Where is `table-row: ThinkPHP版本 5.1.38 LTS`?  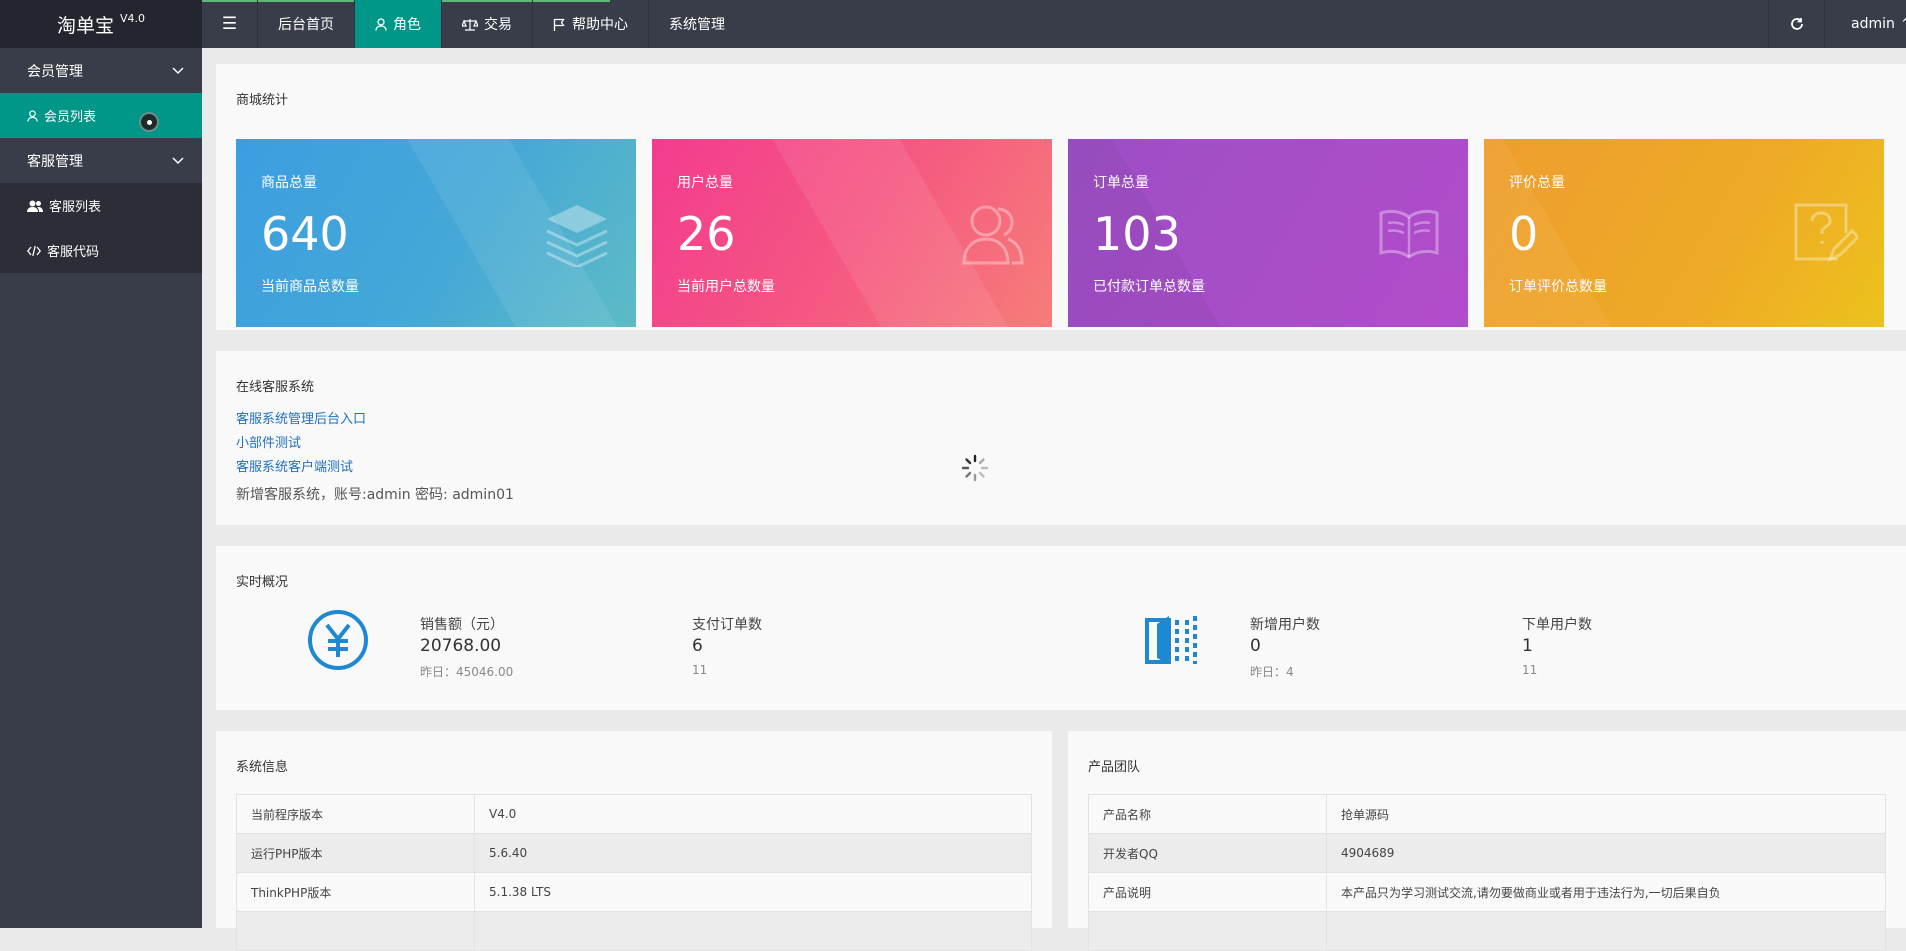 table-row: ThinkPHP版本 5.1.38 LTS is located at coordinates (634, 892).